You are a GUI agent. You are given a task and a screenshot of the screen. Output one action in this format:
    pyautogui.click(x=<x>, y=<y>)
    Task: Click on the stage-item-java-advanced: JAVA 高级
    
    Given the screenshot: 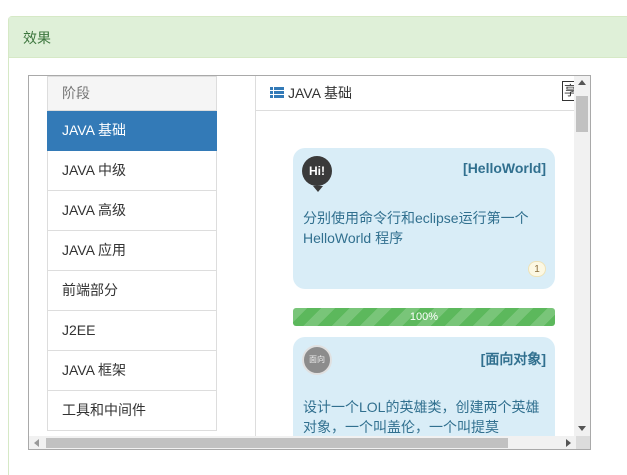 What is the action you would take?
    pyautogui.click(x=132, y=211)
    